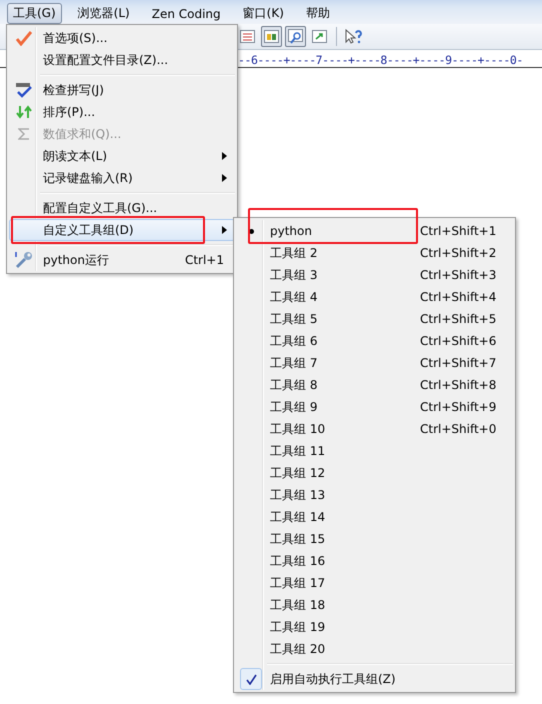  What do you see at coordinates (374, 605) in the screenshot?
I see `menu-item: 工具组 18` at bounding box center [374, 605].